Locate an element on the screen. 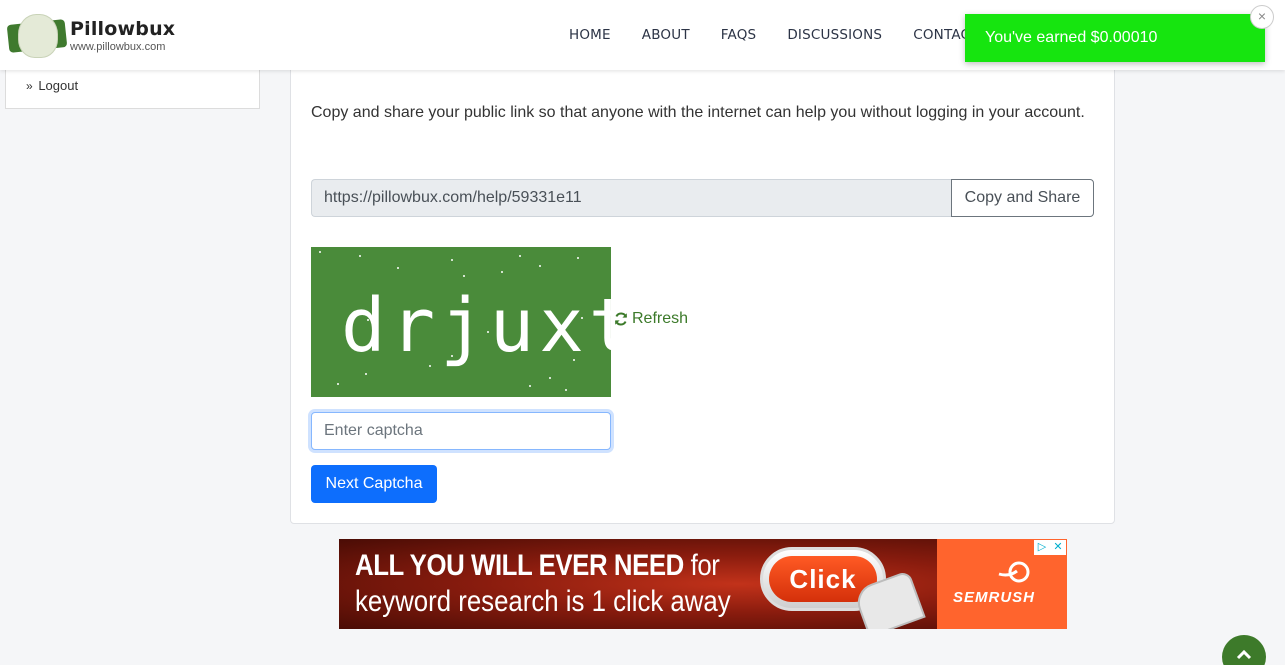  earned-toast: You've earned $0.00010 is located at coordinates (1115, 38).